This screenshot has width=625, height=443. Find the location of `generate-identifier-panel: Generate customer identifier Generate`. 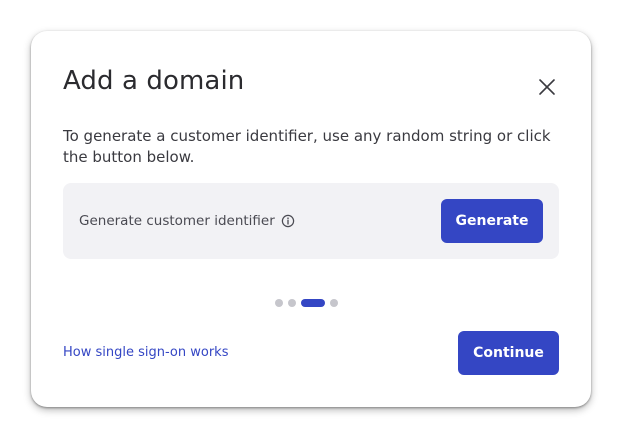

generate-identifier-panel: Generate customer identifier Generate is located at coordinates (311, 221).